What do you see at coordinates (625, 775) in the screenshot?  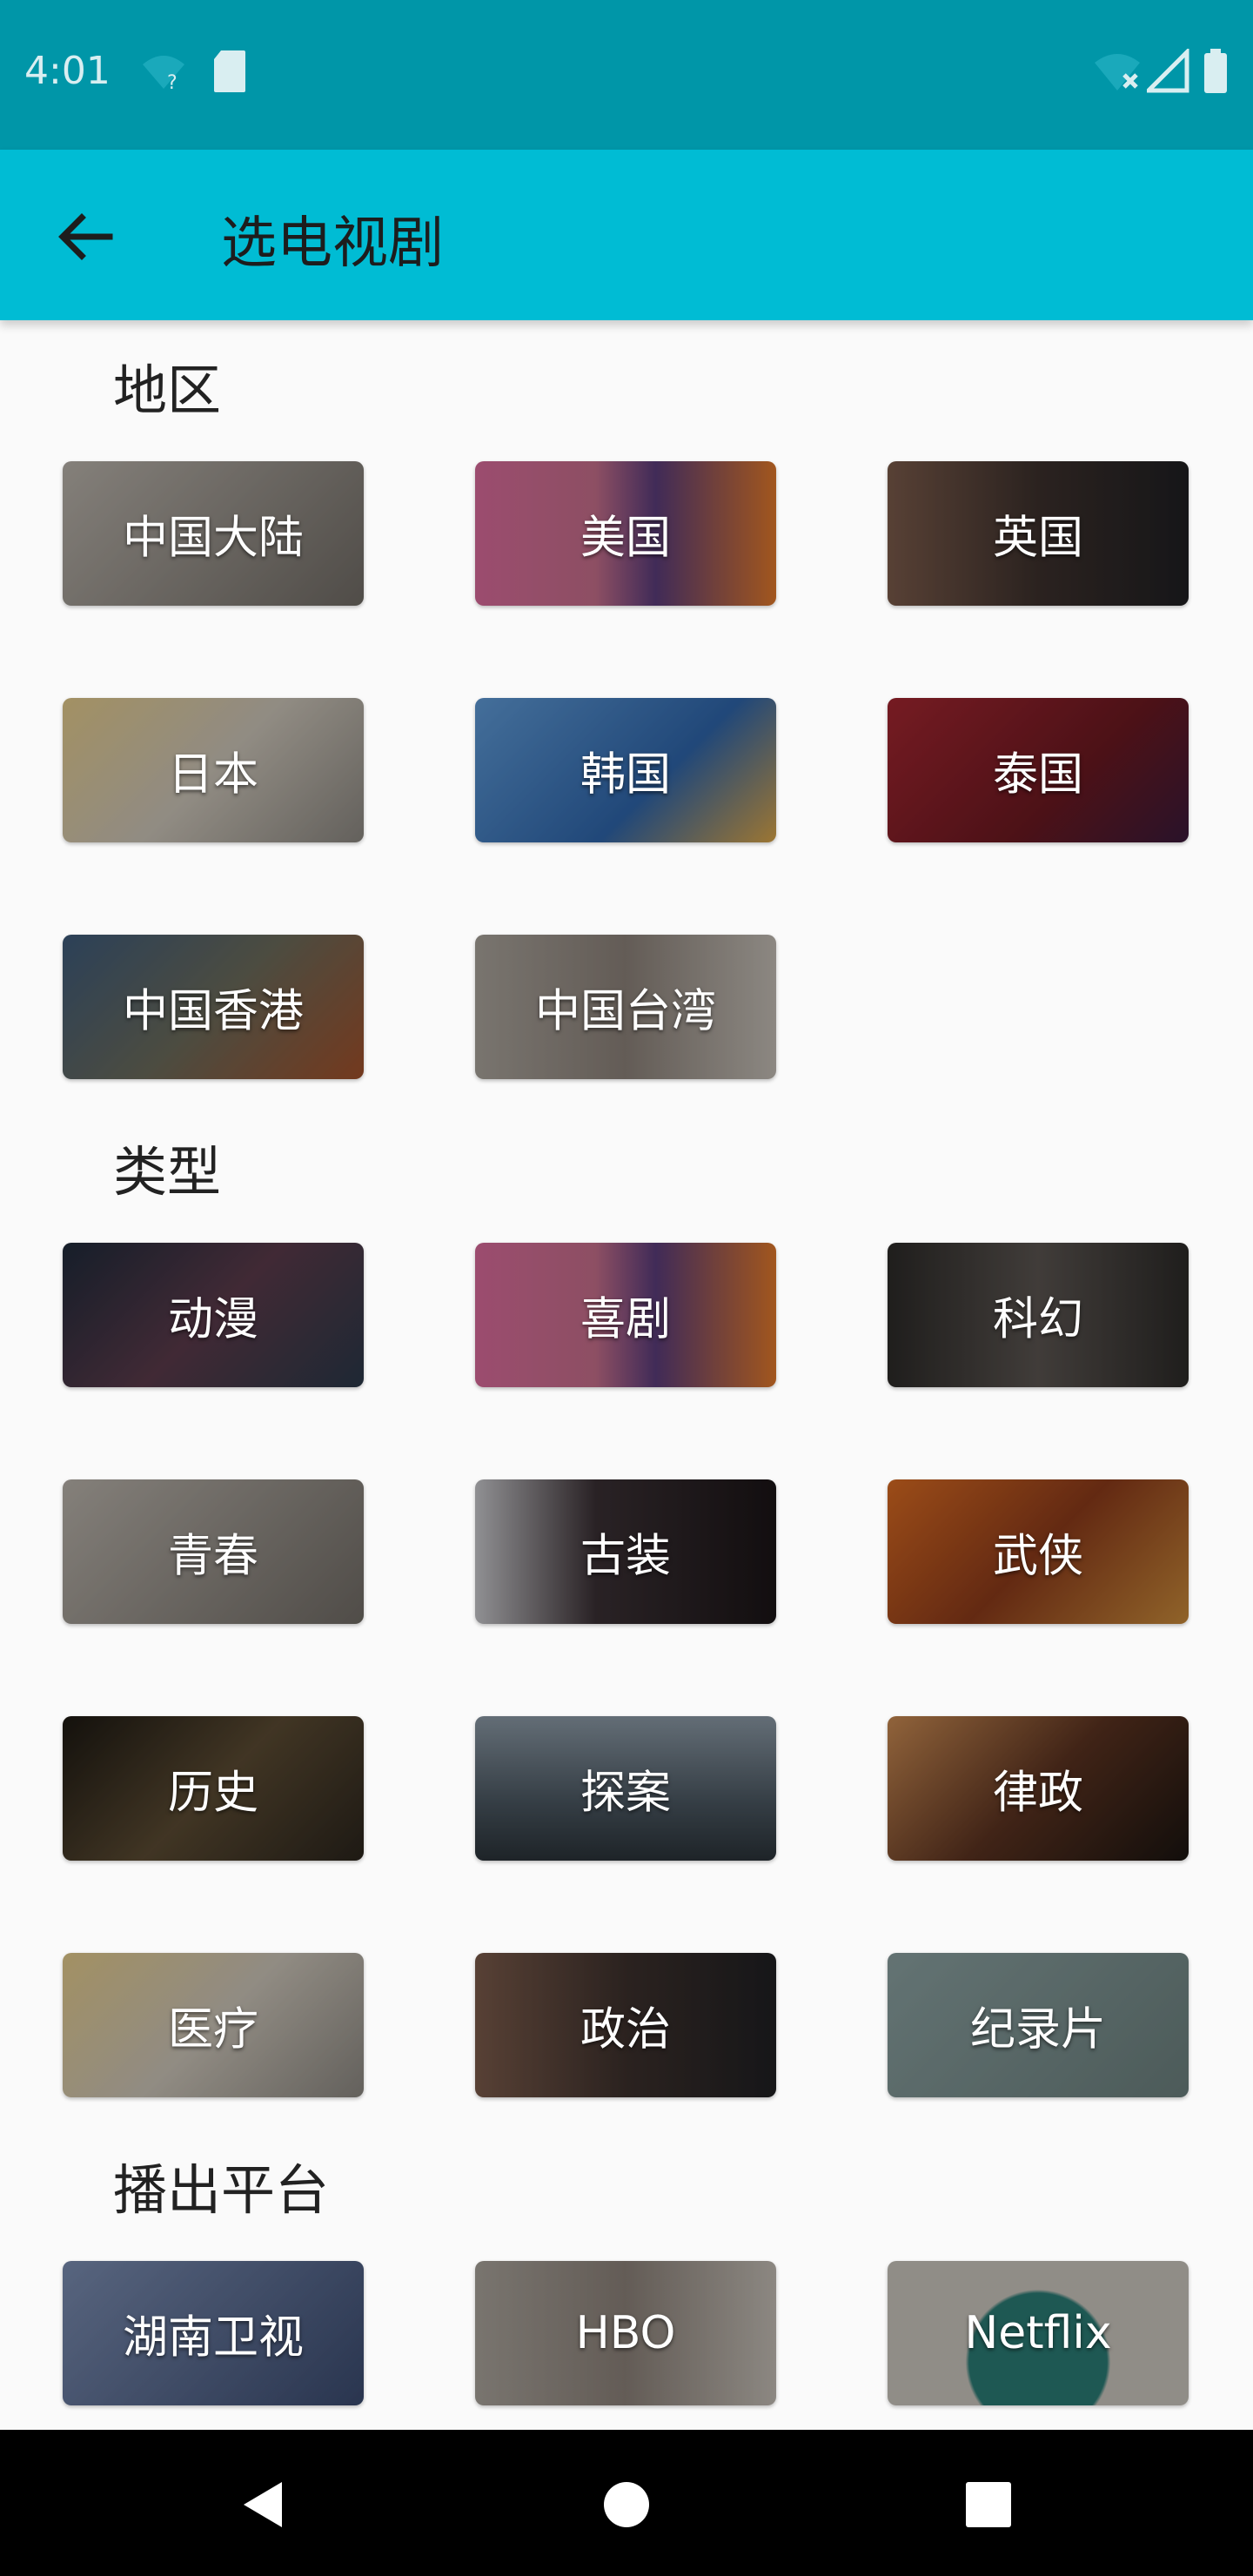 I see `tile-label: 韩国` at bounding box center [625, 775].